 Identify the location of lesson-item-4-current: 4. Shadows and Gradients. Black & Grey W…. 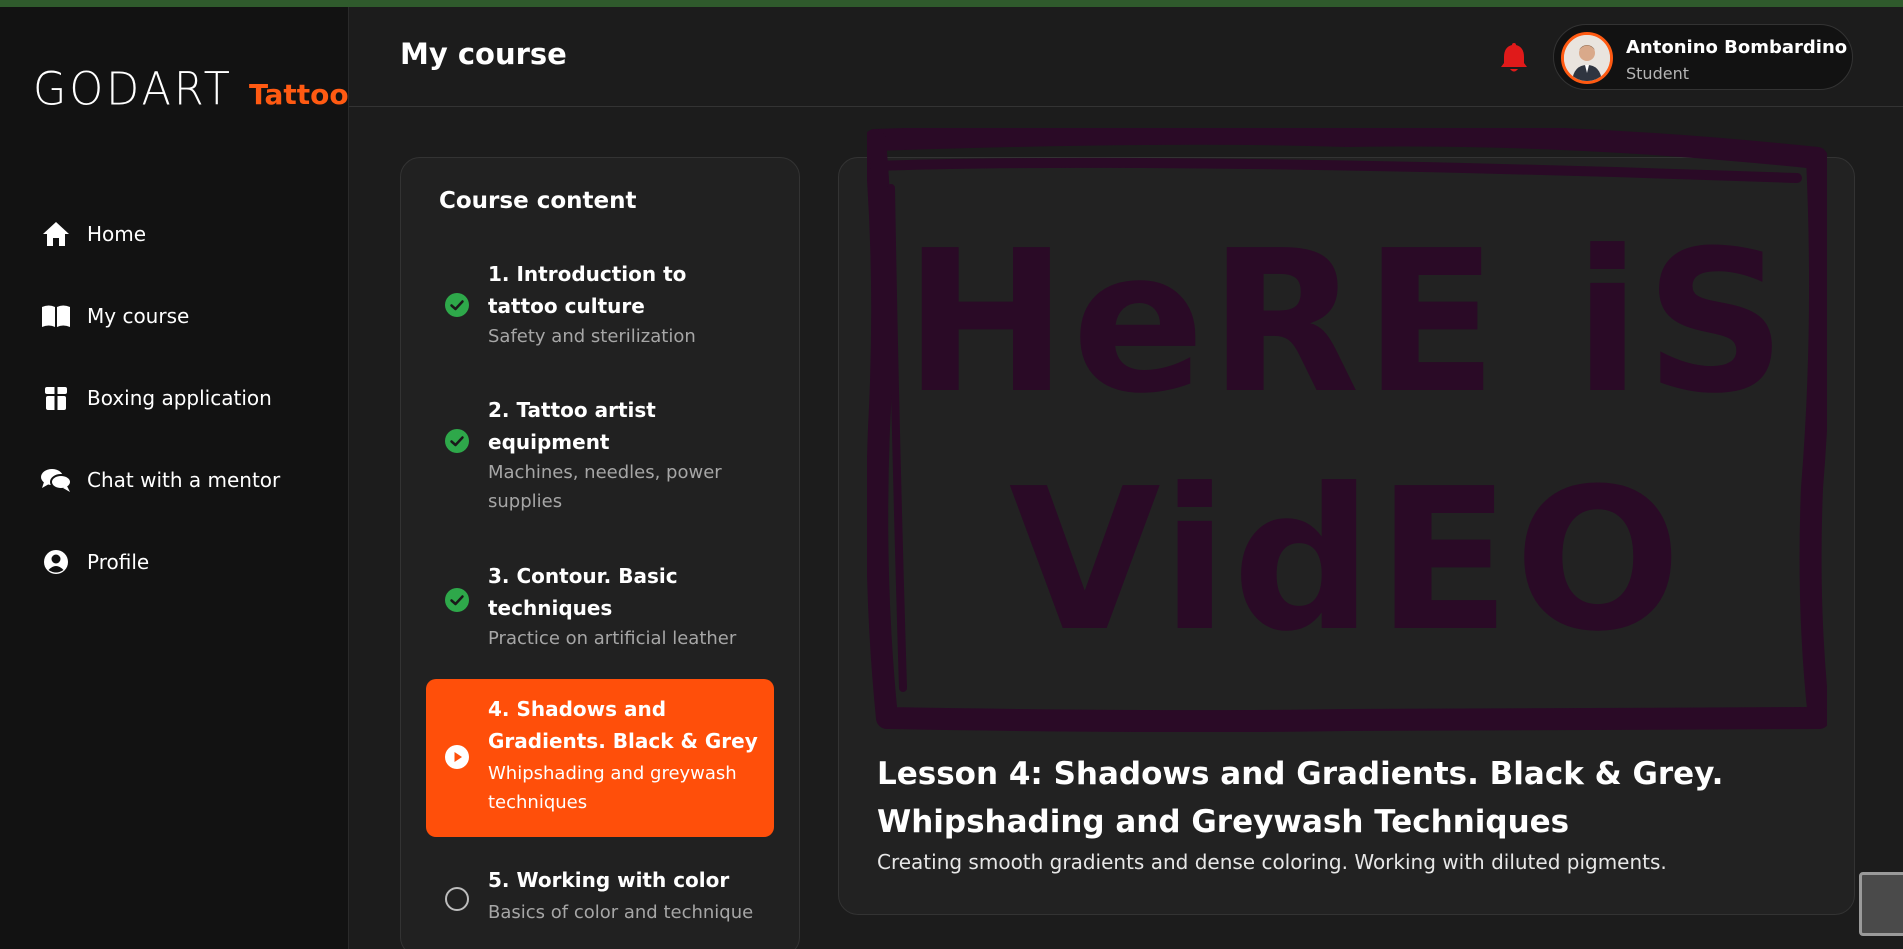
(600, 758).